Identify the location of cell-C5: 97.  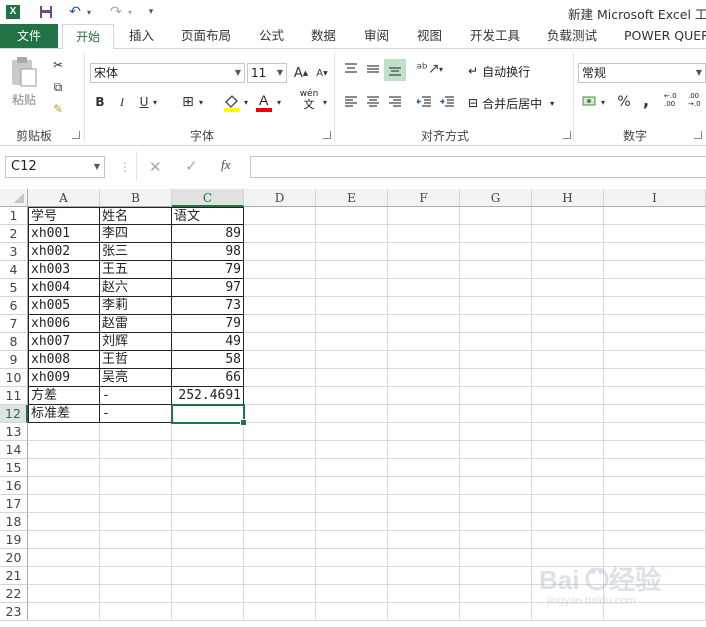
(208, 288).